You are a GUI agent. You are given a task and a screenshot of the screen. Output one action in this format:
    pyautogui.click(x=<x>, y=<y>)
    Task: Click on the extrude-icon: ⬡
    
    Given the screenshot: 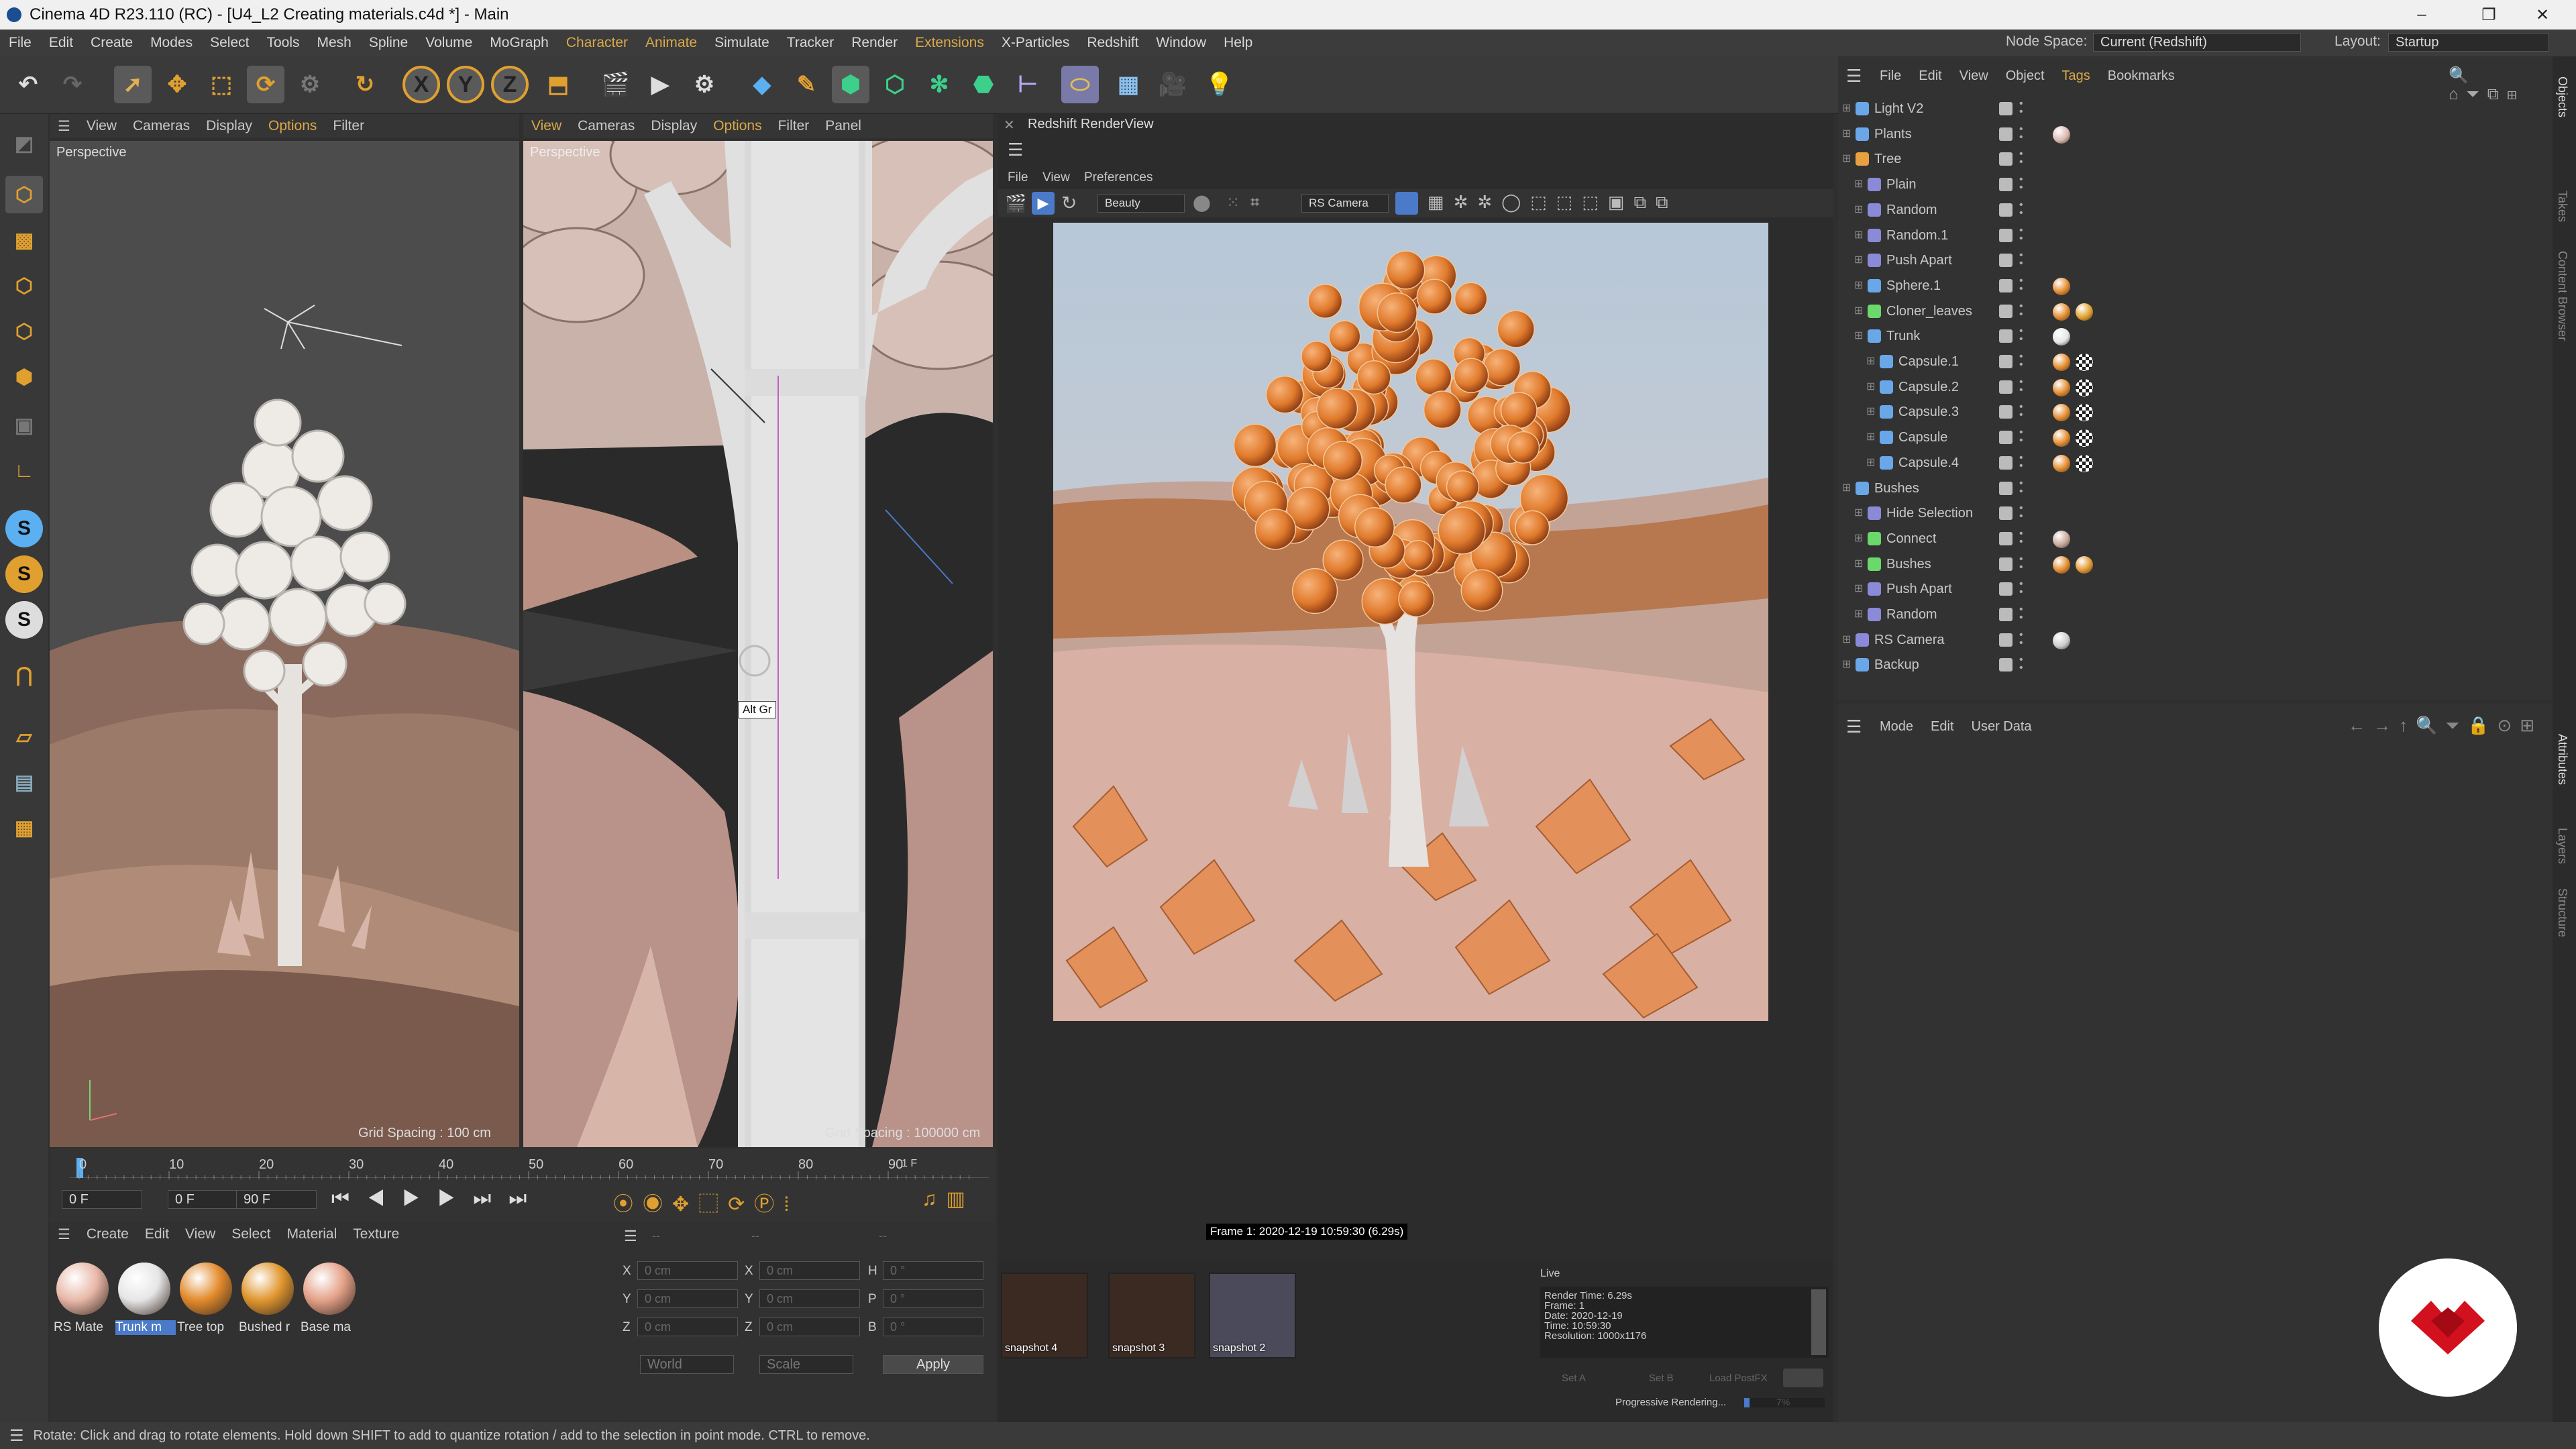 What is the action you would take?
    pyautogui.click(x=895, y=84)
    